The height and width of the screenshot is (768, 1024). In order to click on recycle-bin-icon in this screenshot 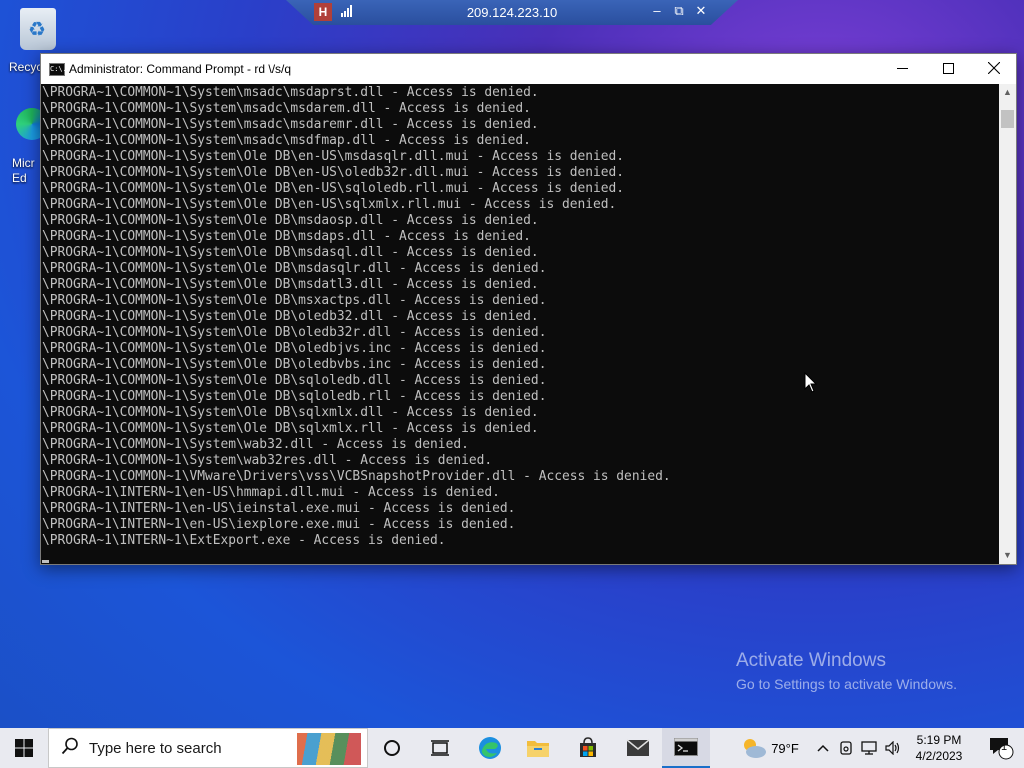, I will do `click(38, 29)`.